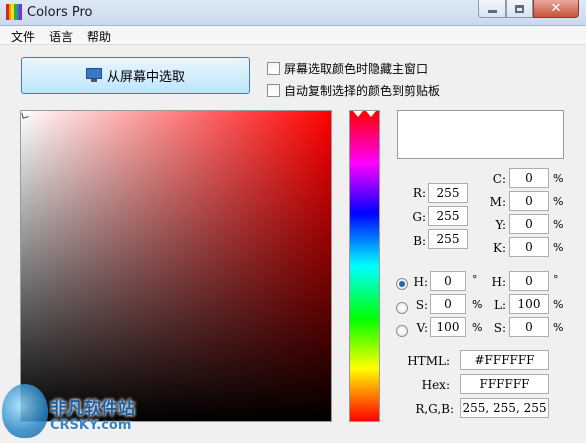 This screenshot has width=586, height=443. What do you see at coordinates (273, 68) in the screenshot?
I see `hide-window-checkbox` at bounding box center [273, 68].